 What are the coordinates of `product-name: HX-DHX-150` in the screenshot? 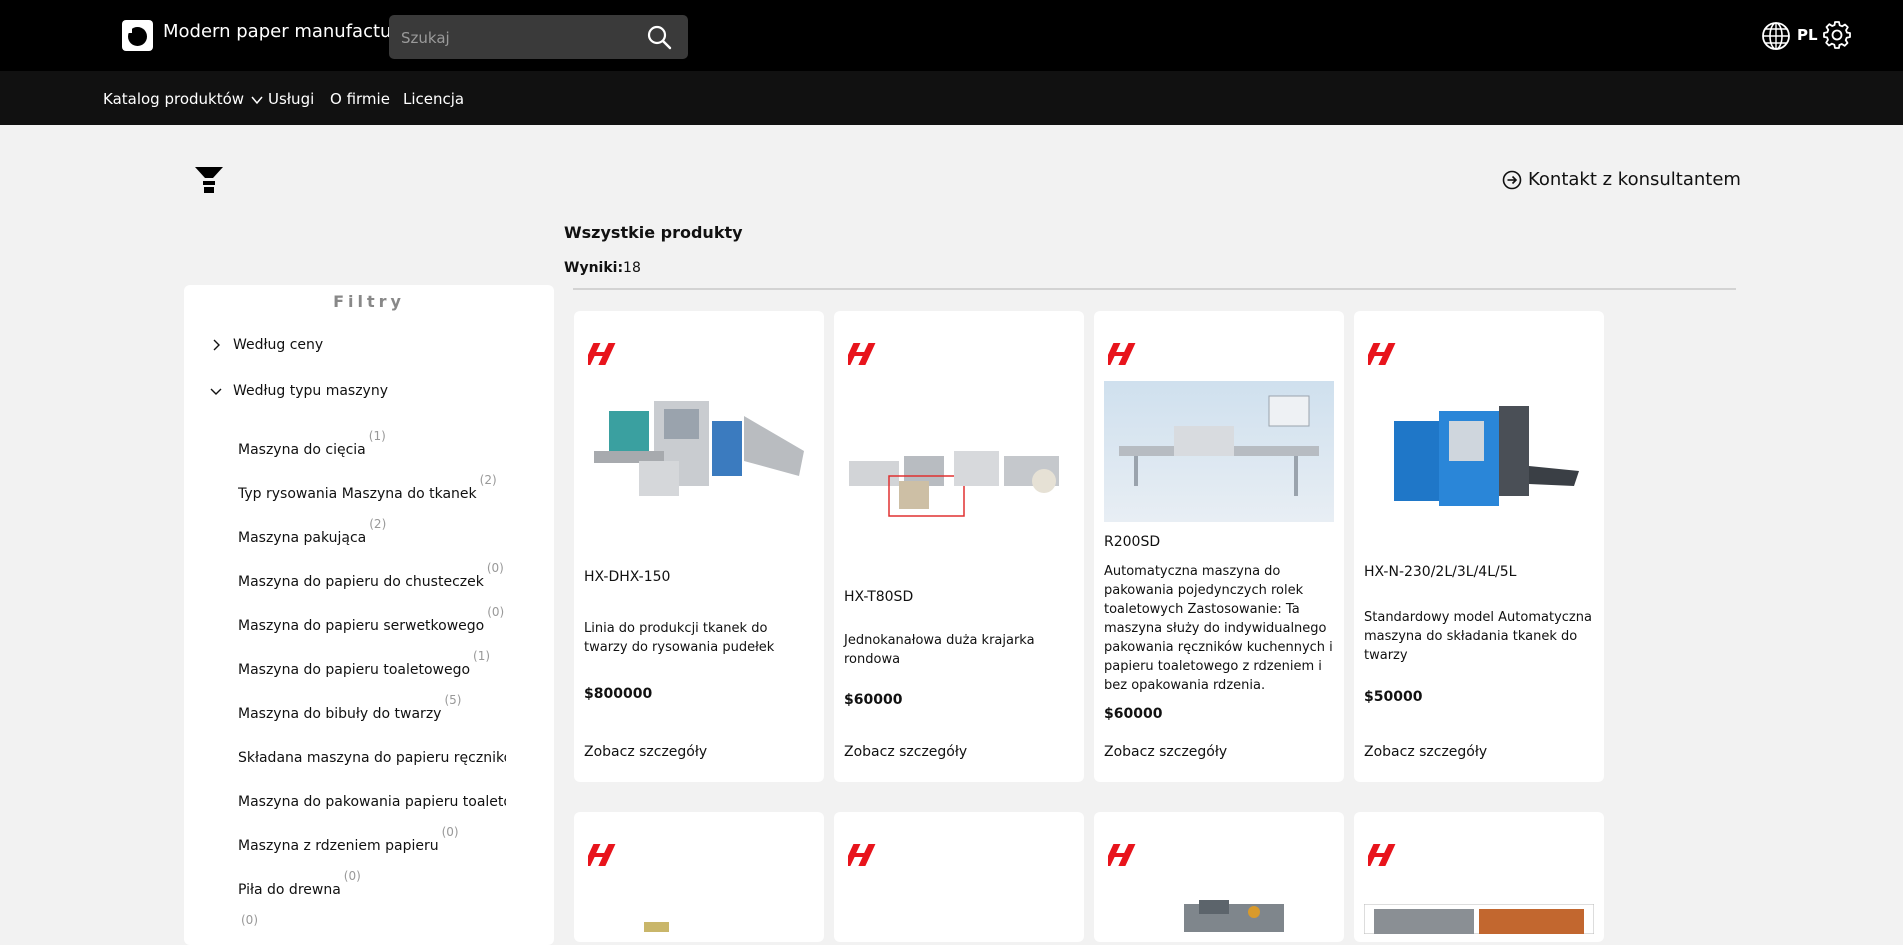 It's located at (627, 577).